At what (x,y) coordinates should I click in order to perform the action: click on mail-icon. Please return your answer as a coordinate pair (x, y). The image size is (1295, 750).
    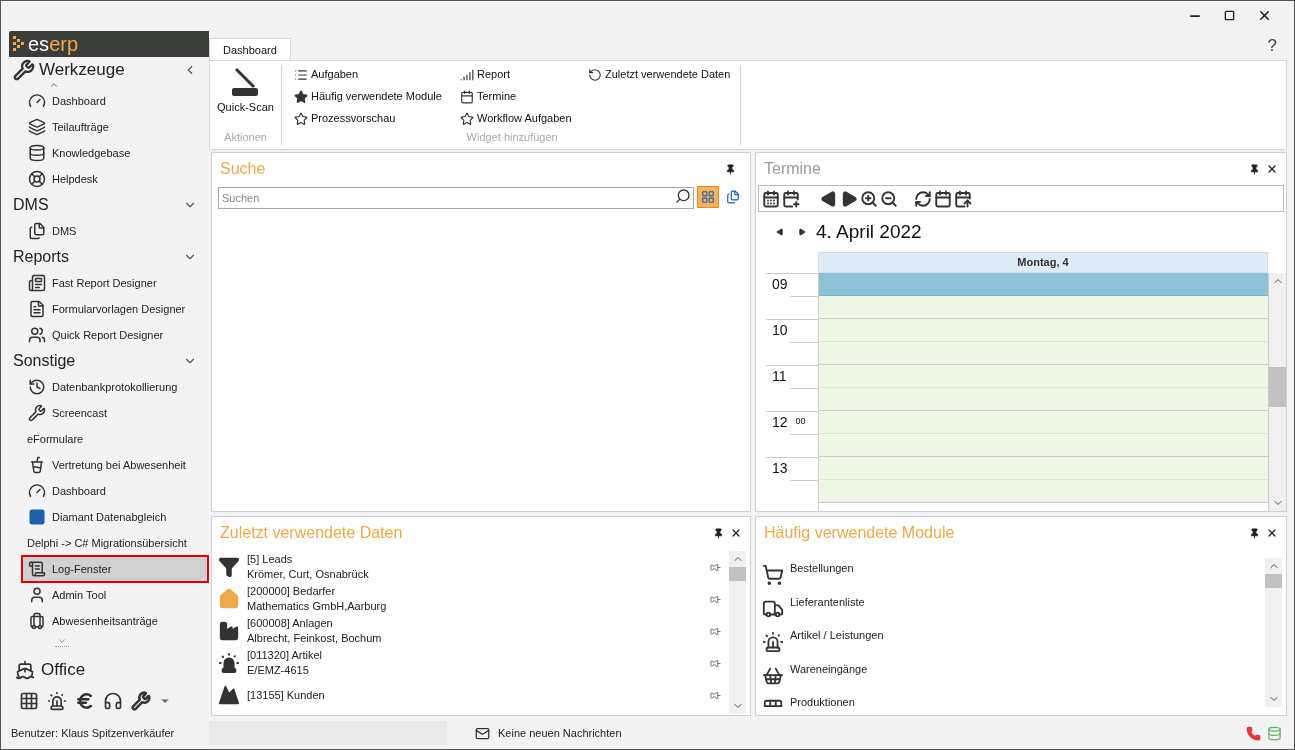
    Looking at the image, I should click on (482, 733).